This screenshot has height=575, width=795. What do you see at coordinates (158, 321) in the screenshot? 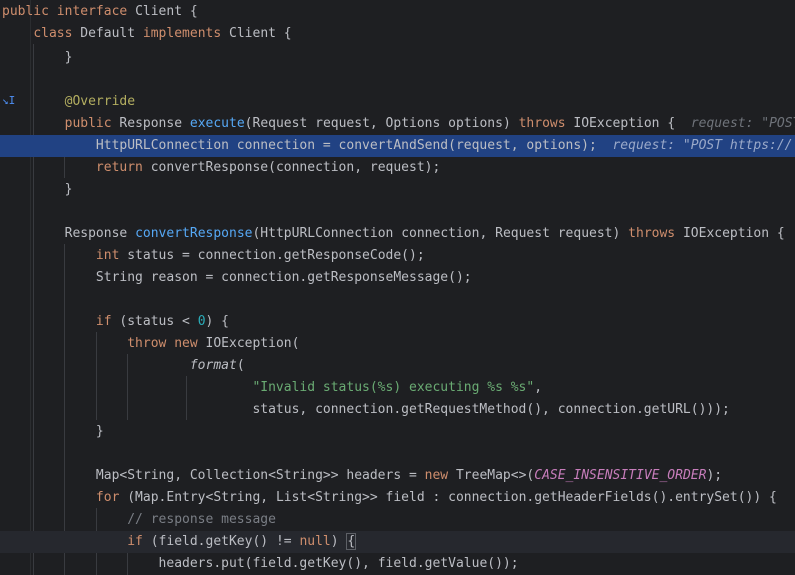
I see `code-text: (status <` at bounding box center [158, 321].